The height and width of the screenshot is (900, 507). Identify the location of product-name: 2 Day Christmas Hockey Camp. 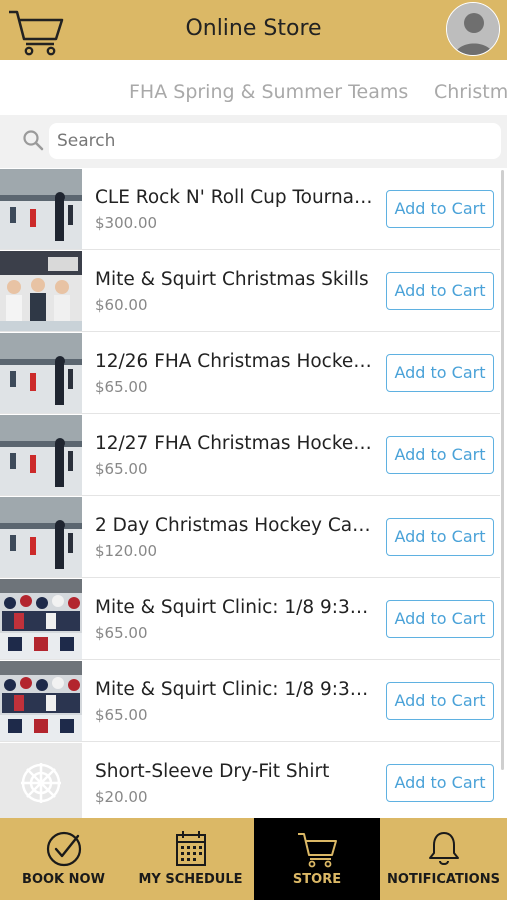
(236, 525).